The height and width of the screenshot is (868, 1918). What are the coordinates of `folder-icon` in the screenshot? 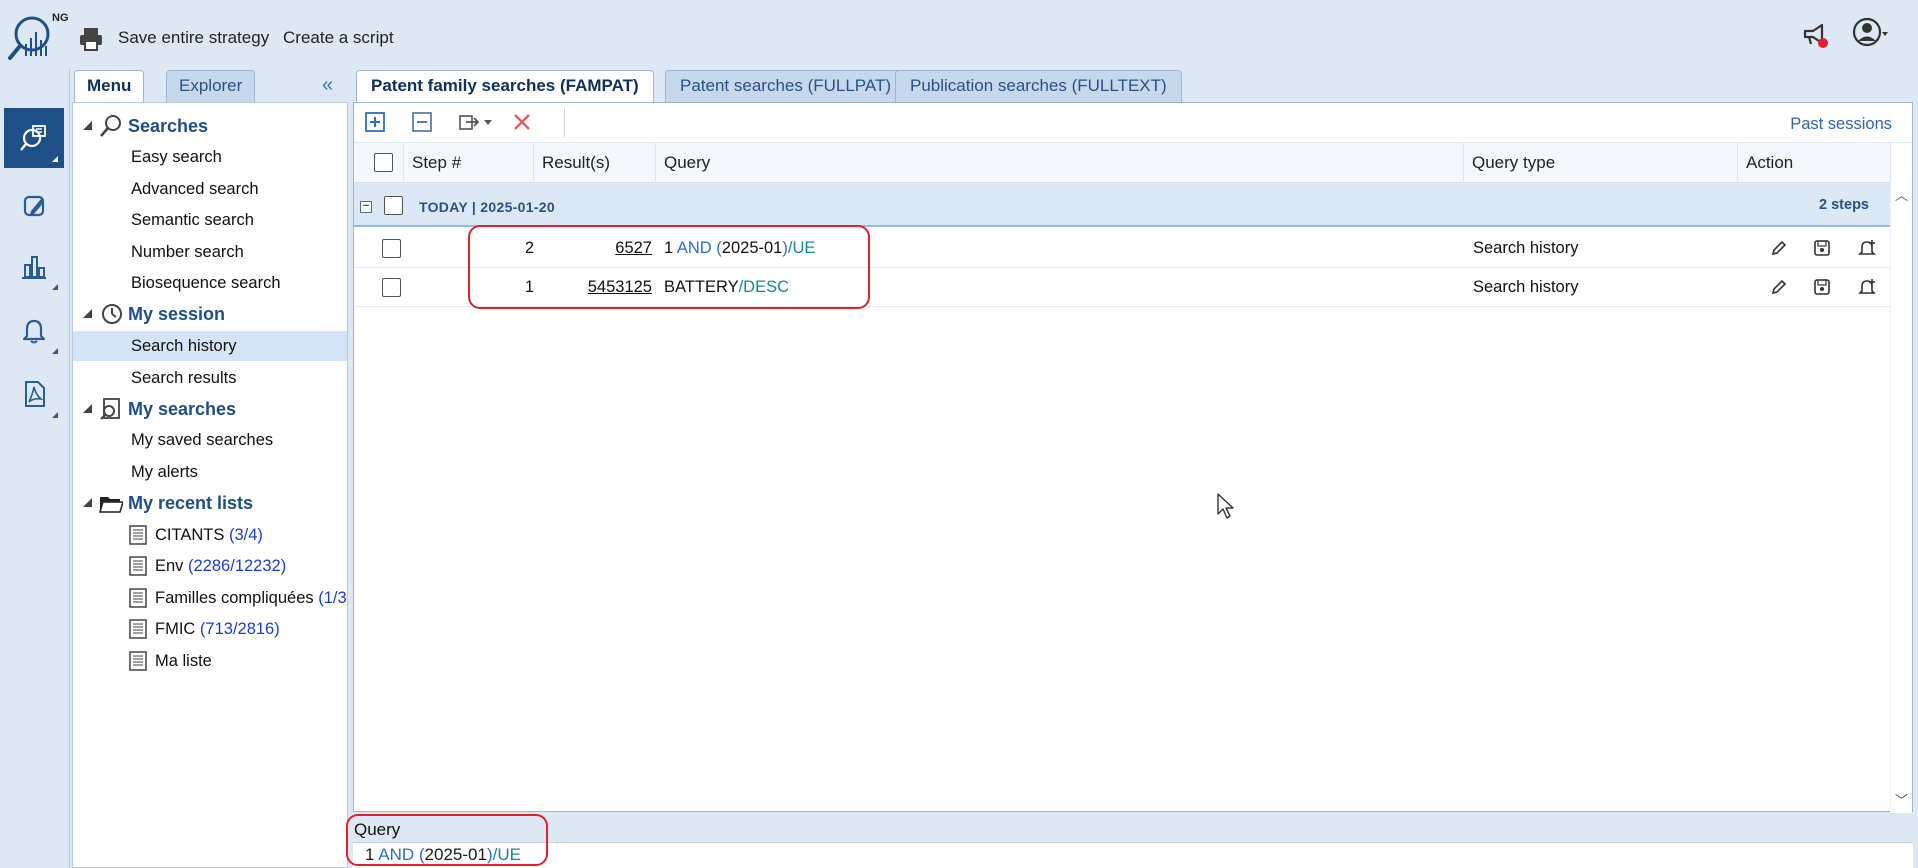 It's located at (111, 503).